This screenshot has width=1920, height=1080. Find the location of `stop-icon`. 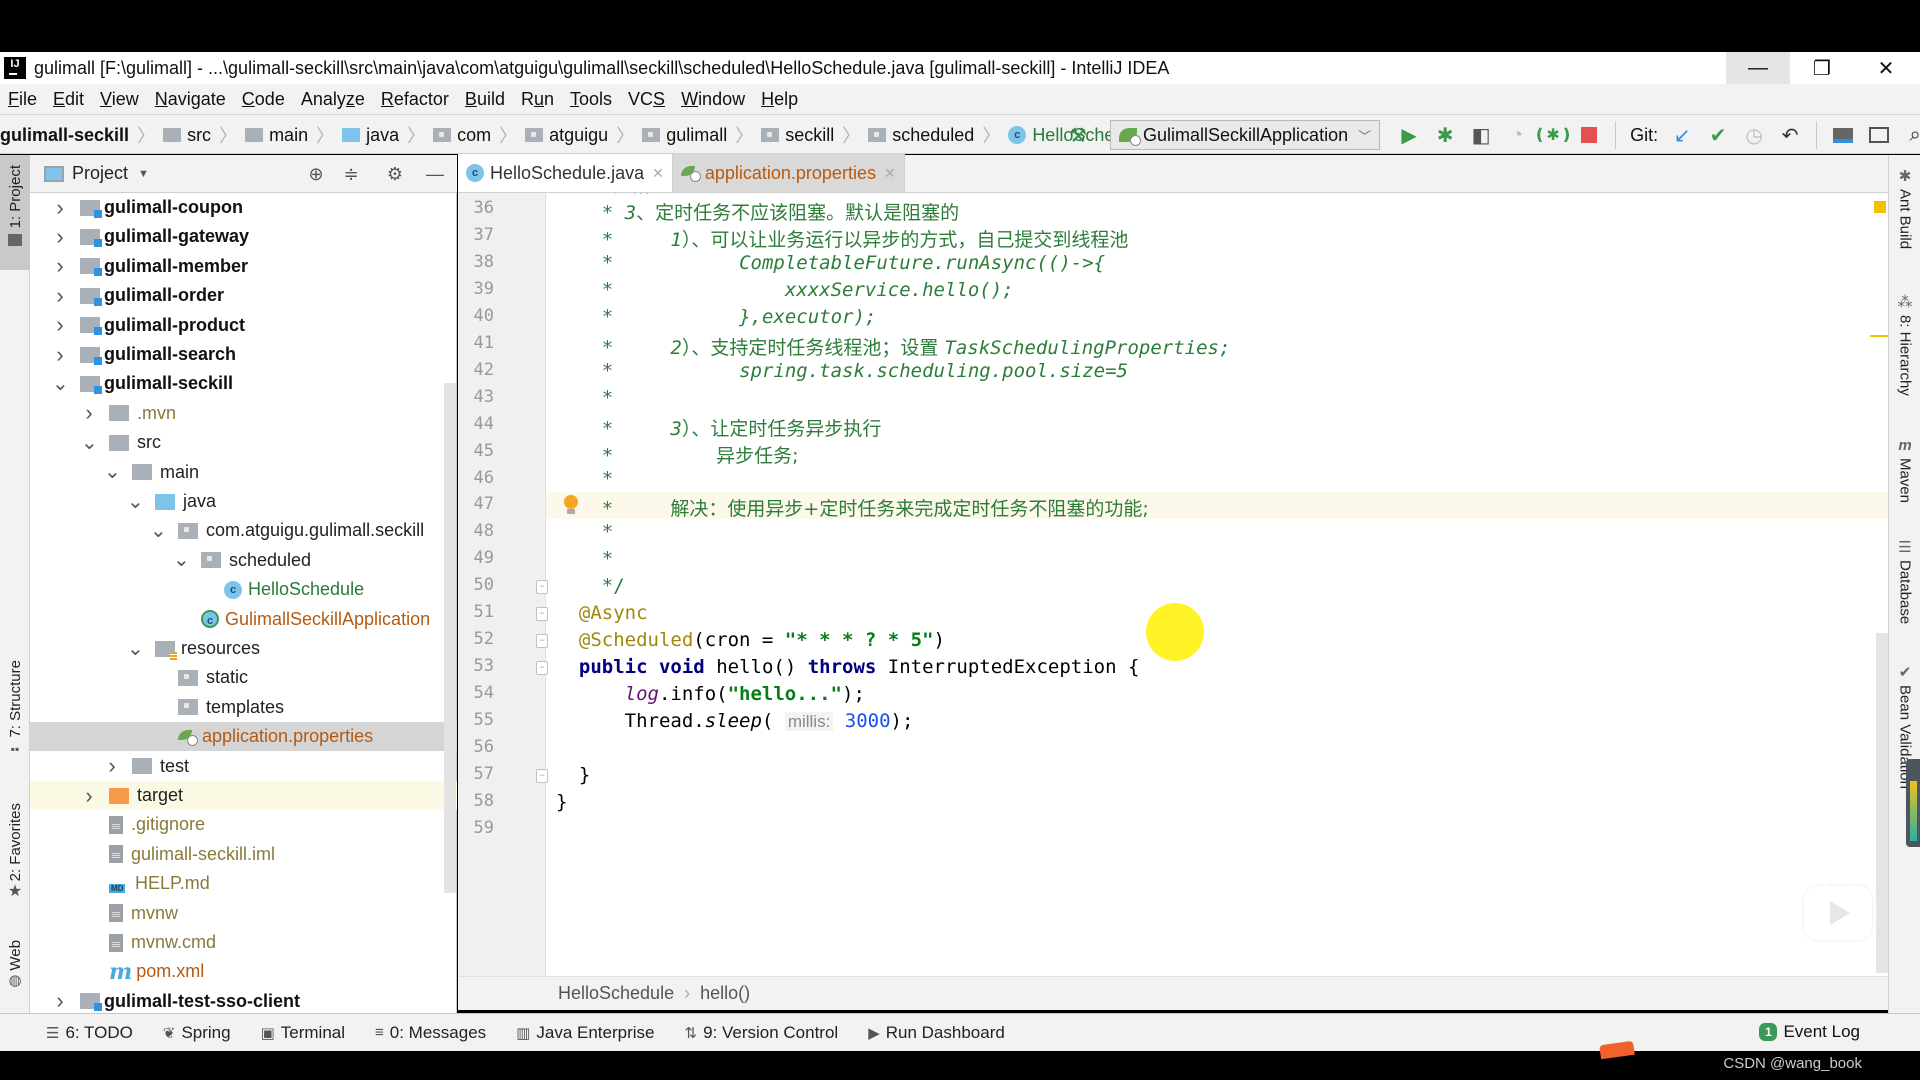

stop-icon is located at coordinates (1589, 135).